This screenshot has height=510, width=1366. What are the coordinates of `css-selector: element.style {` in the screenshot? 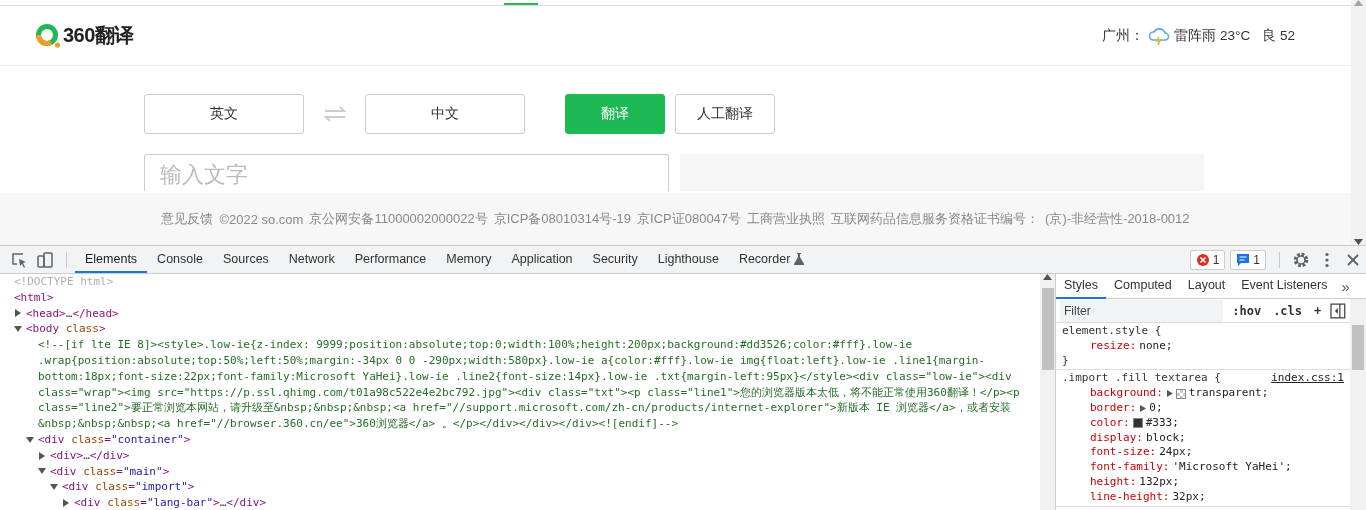 It's located at (1112, 331).